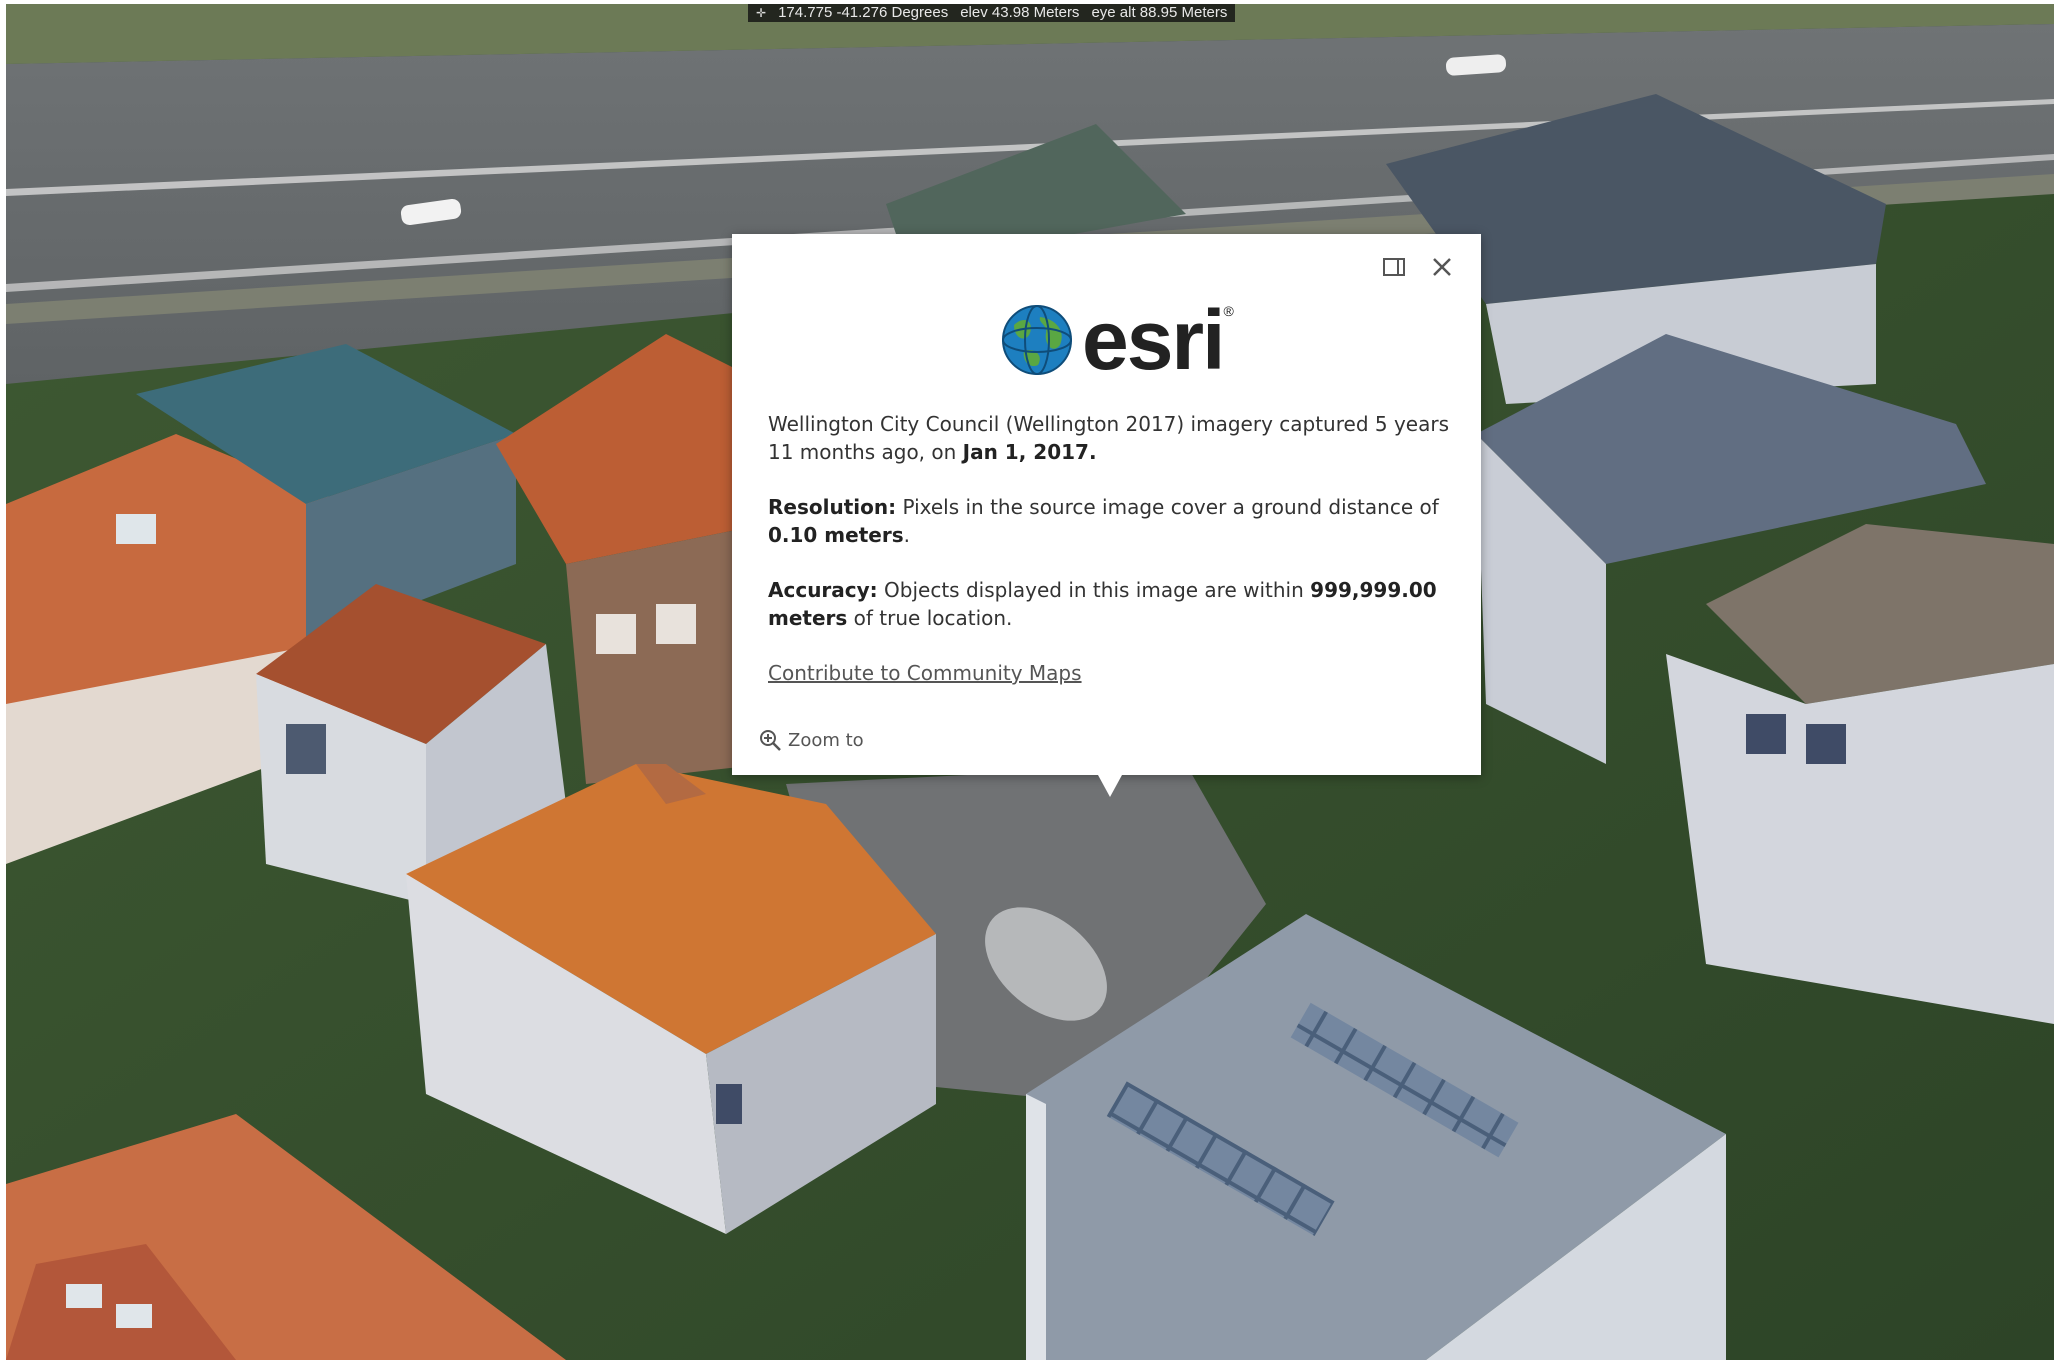 The height and width of the screenshot is (1365, 2060). What do you see at coordinates (1394, 267) in the screenshot?
I see `dock-icon` at bounding box center [1394, 267].